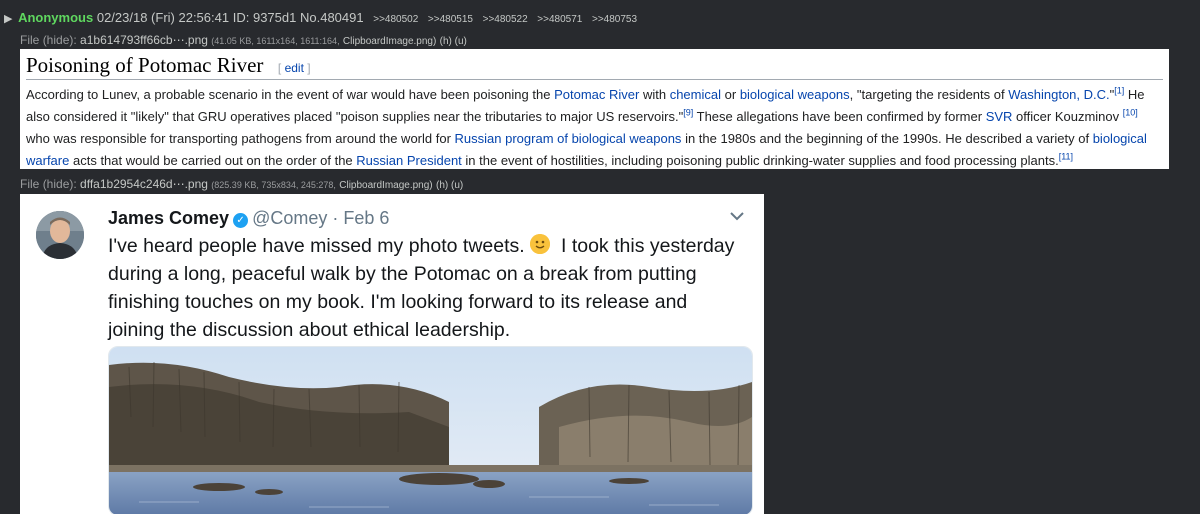 This screenshot has width=1200, height=514. I want to click on slightly-smiling-face-icon, so click(540, 244).